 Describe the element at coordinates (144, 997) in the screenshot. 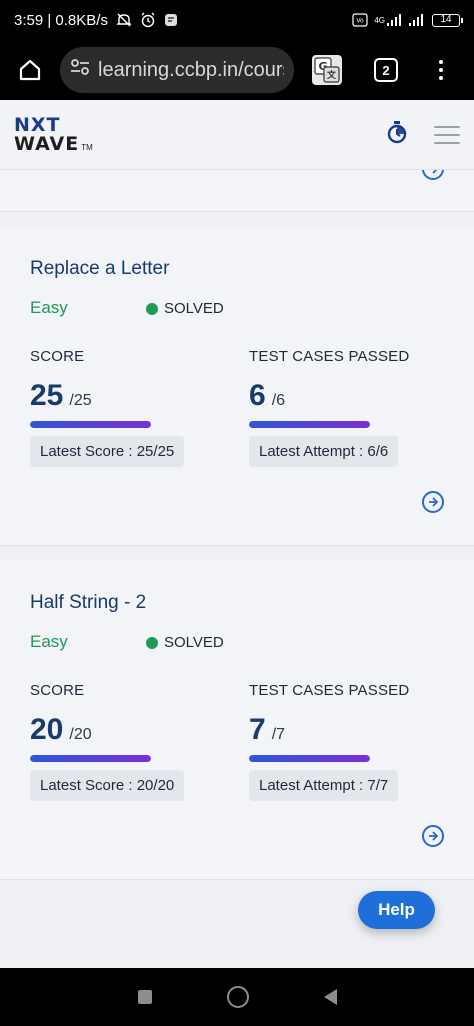

I see `recents-icon` at that location.